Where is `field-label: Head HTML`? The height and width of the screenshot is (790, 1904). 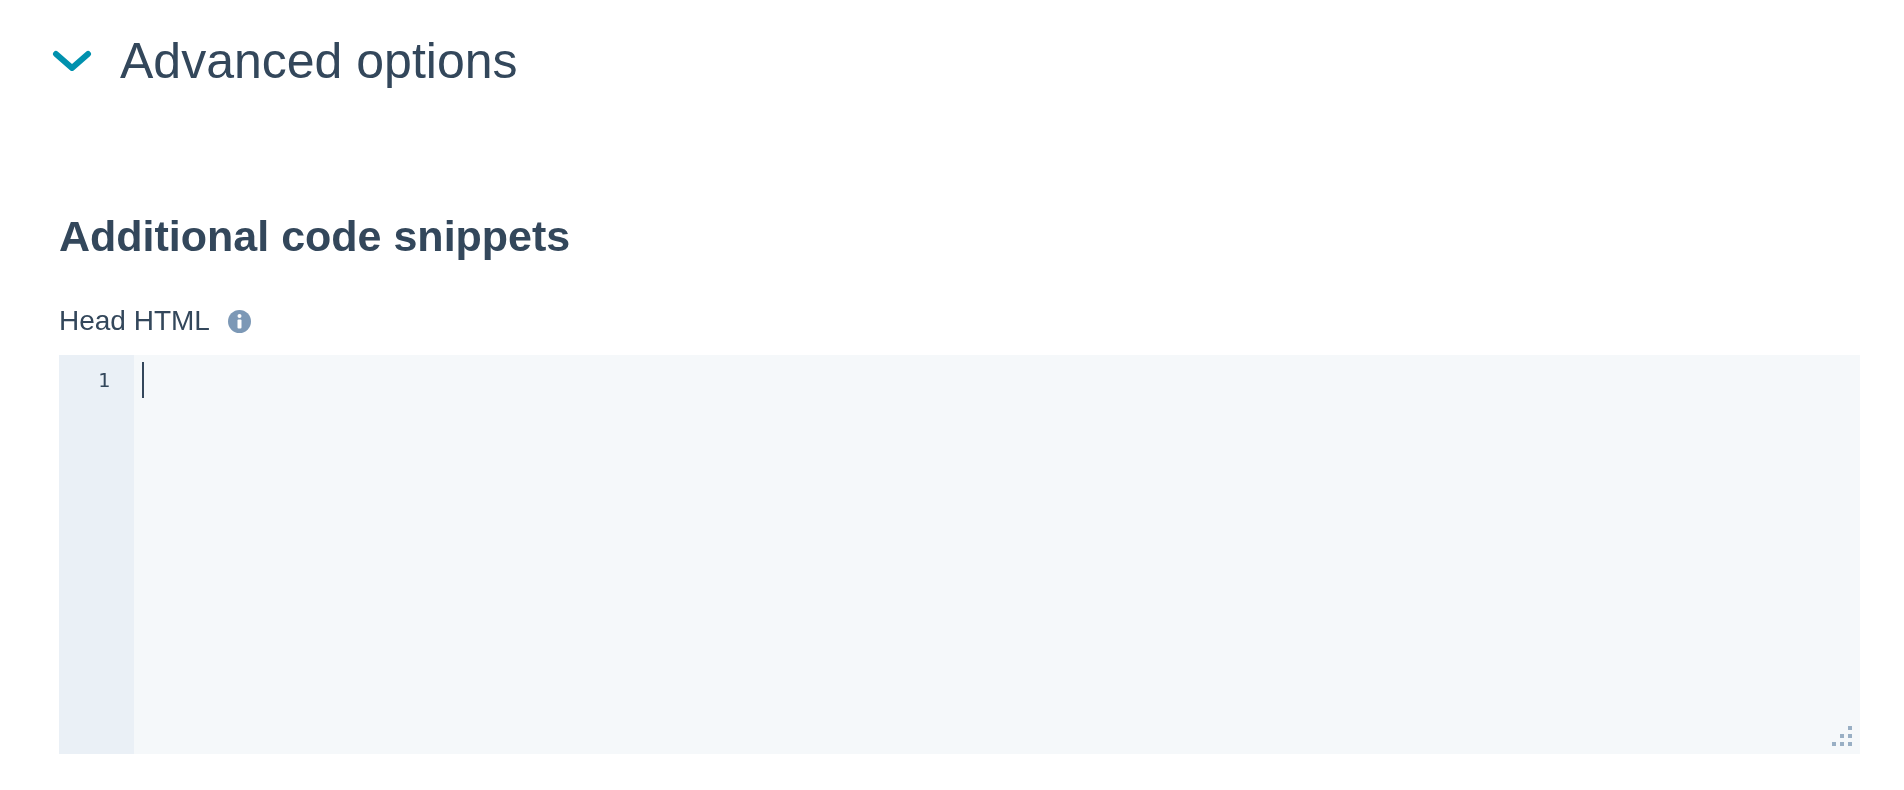
field-label: Head HTML is located at coordinates (134, 321).